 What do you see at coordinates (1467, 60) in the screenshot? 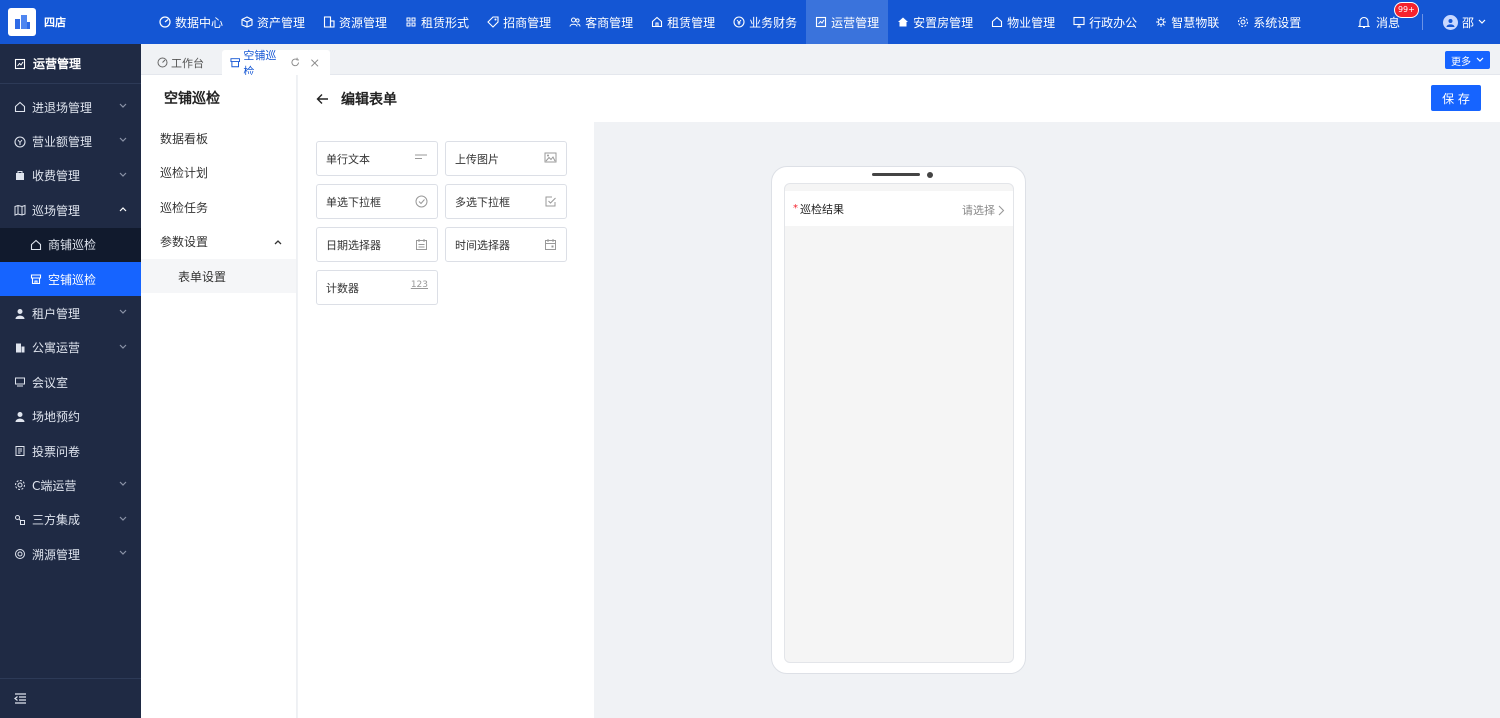
I see `more-tabs-button: 更多` at bounding box center [1467, 60].